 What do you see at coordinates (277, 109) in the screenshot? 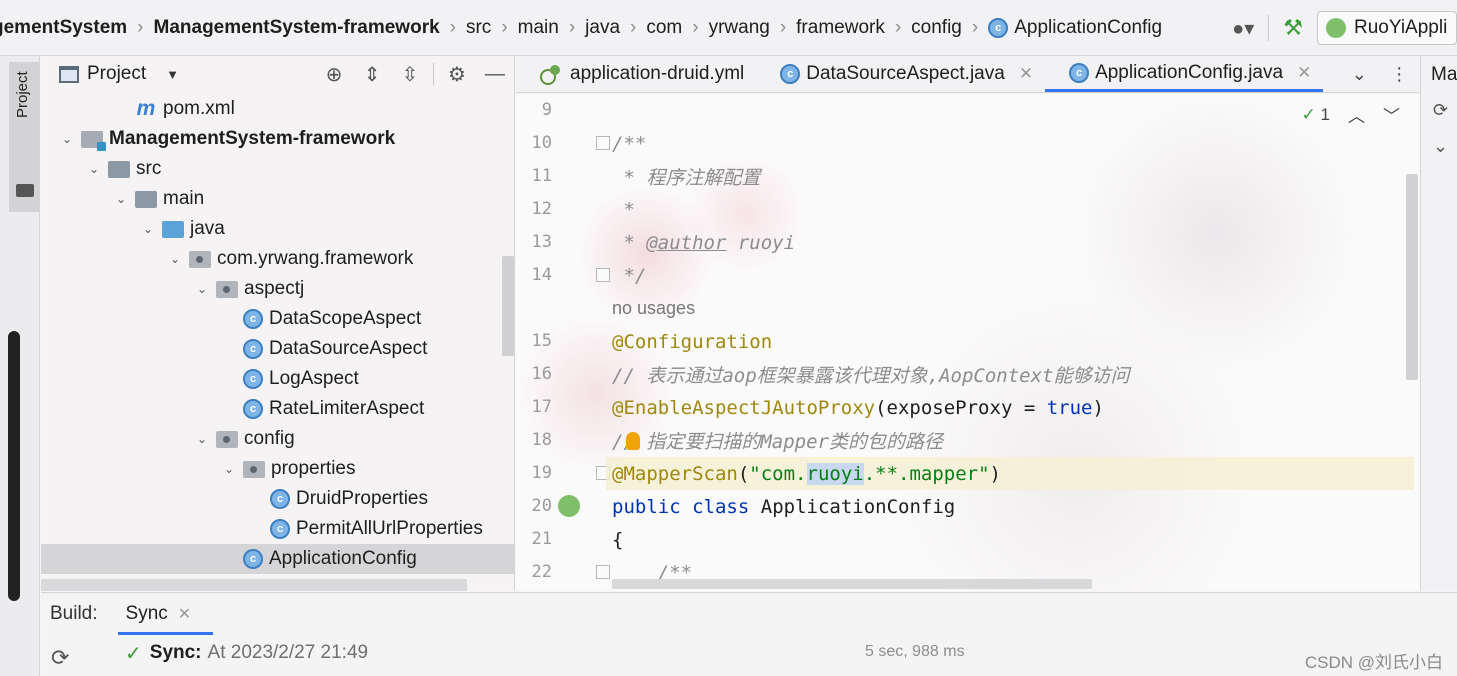
I see `tree-item: m pom.xml` at bounding box center [277, 109].